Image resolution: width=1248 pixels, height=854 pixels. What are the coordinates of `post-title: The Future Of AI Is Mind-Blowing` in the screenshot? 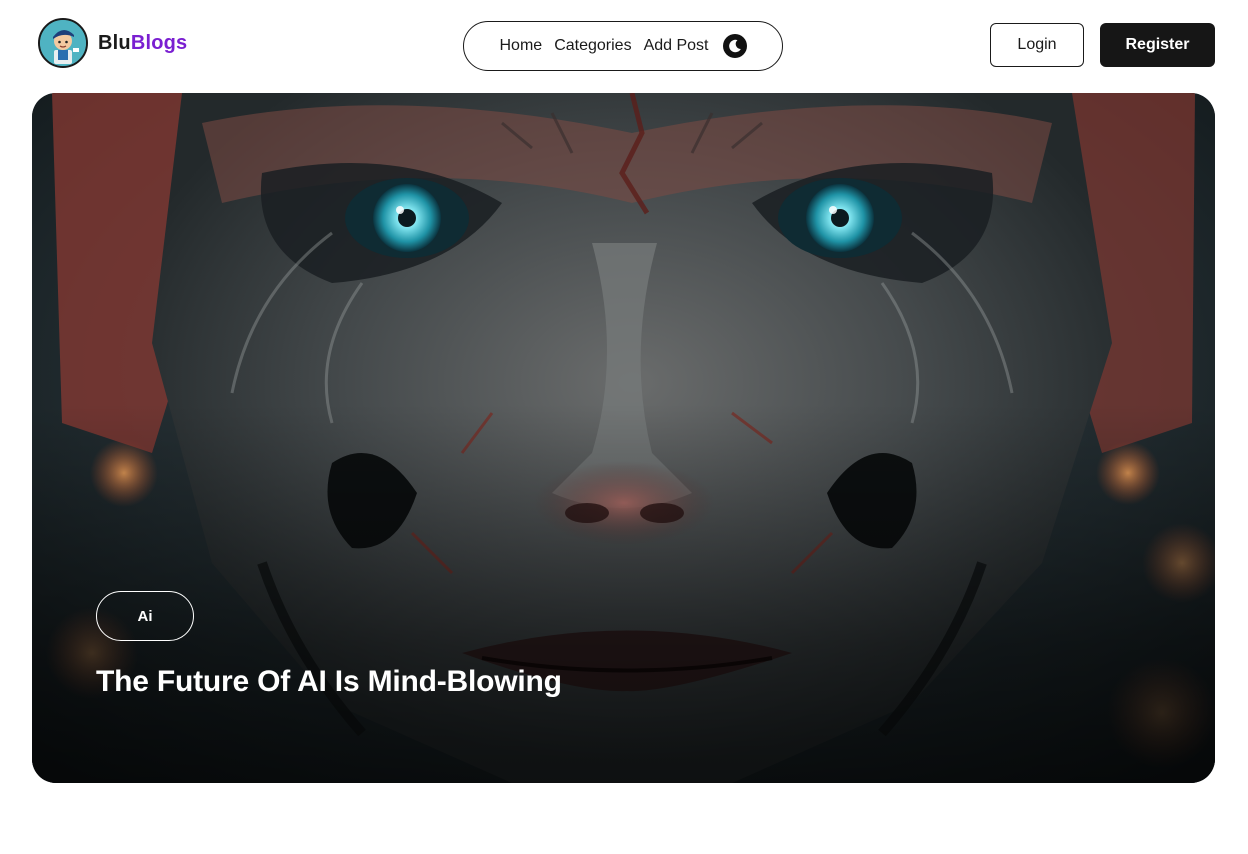 It's located at (329, 682).